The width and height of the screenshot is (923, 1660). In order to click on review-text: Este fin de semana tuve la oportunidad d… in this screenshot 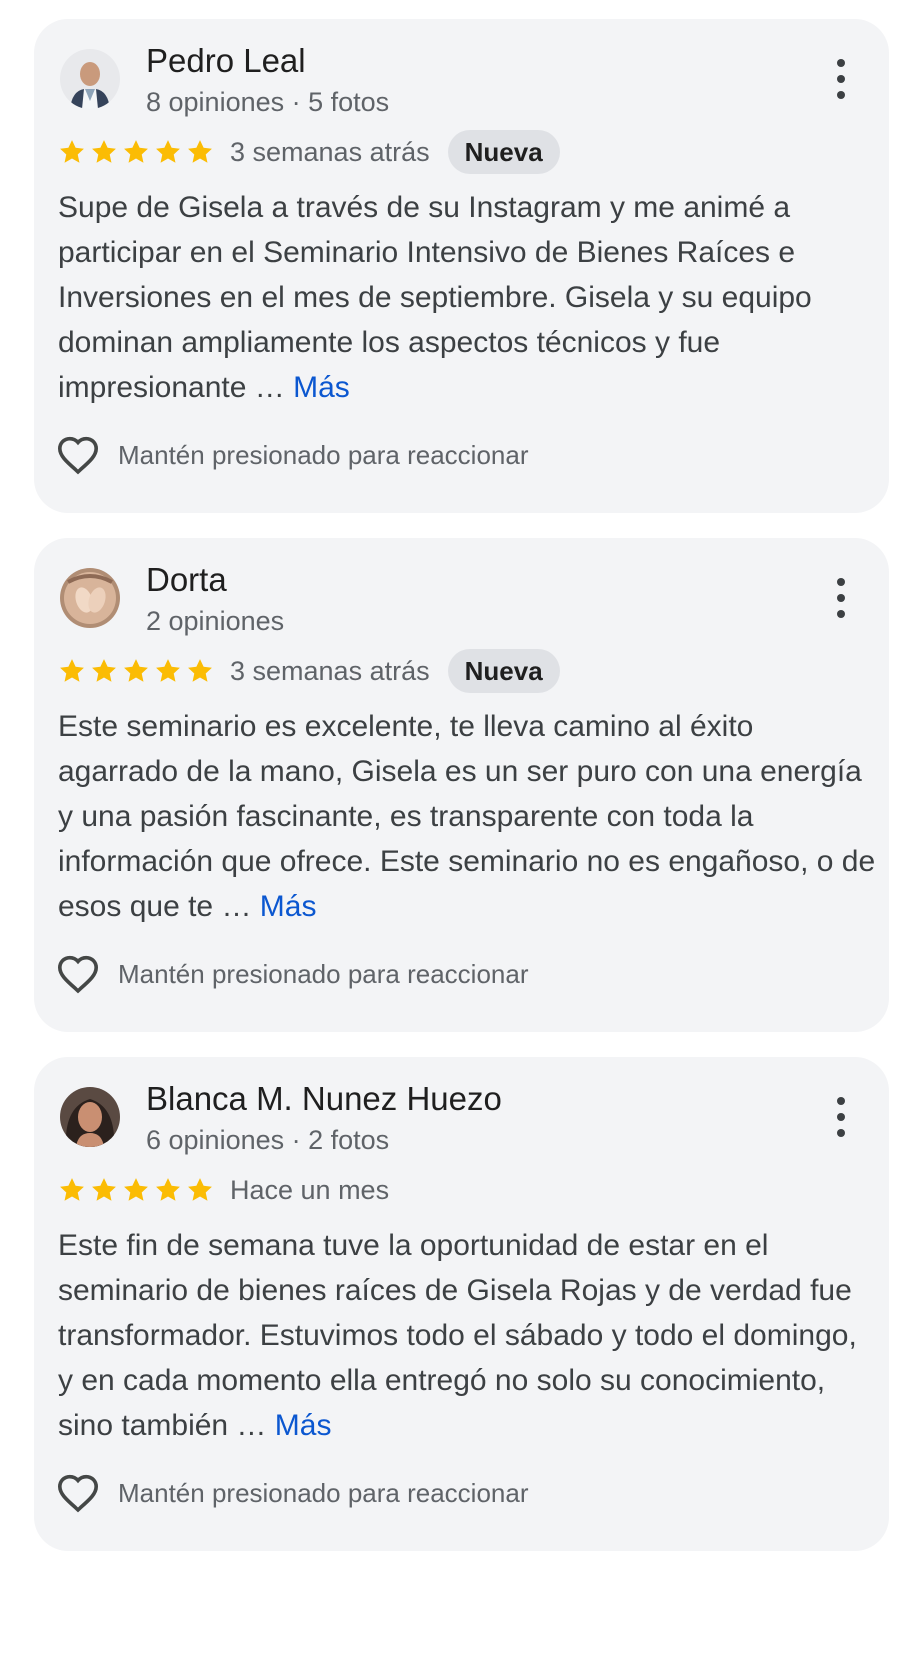, I will do `click(468, 1335)`.